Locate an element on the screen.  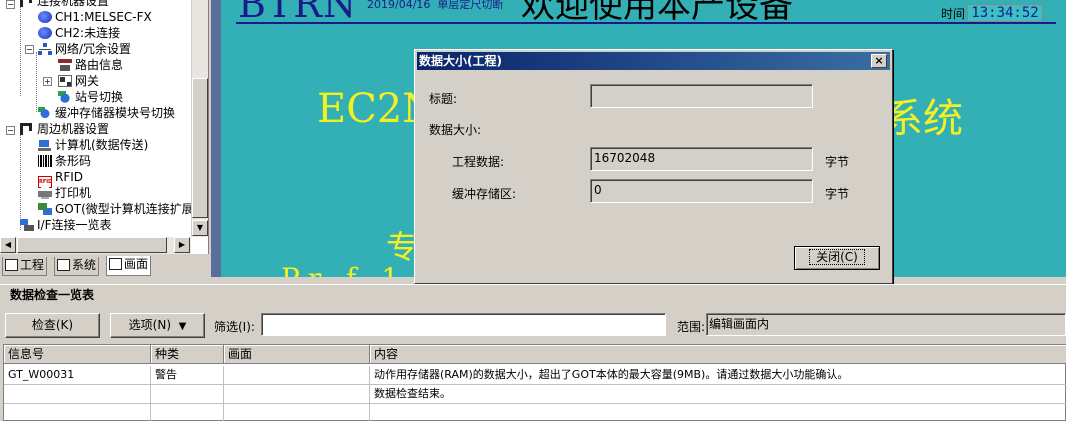
cell-kind: 警告 is located at coordinates (187, 375).